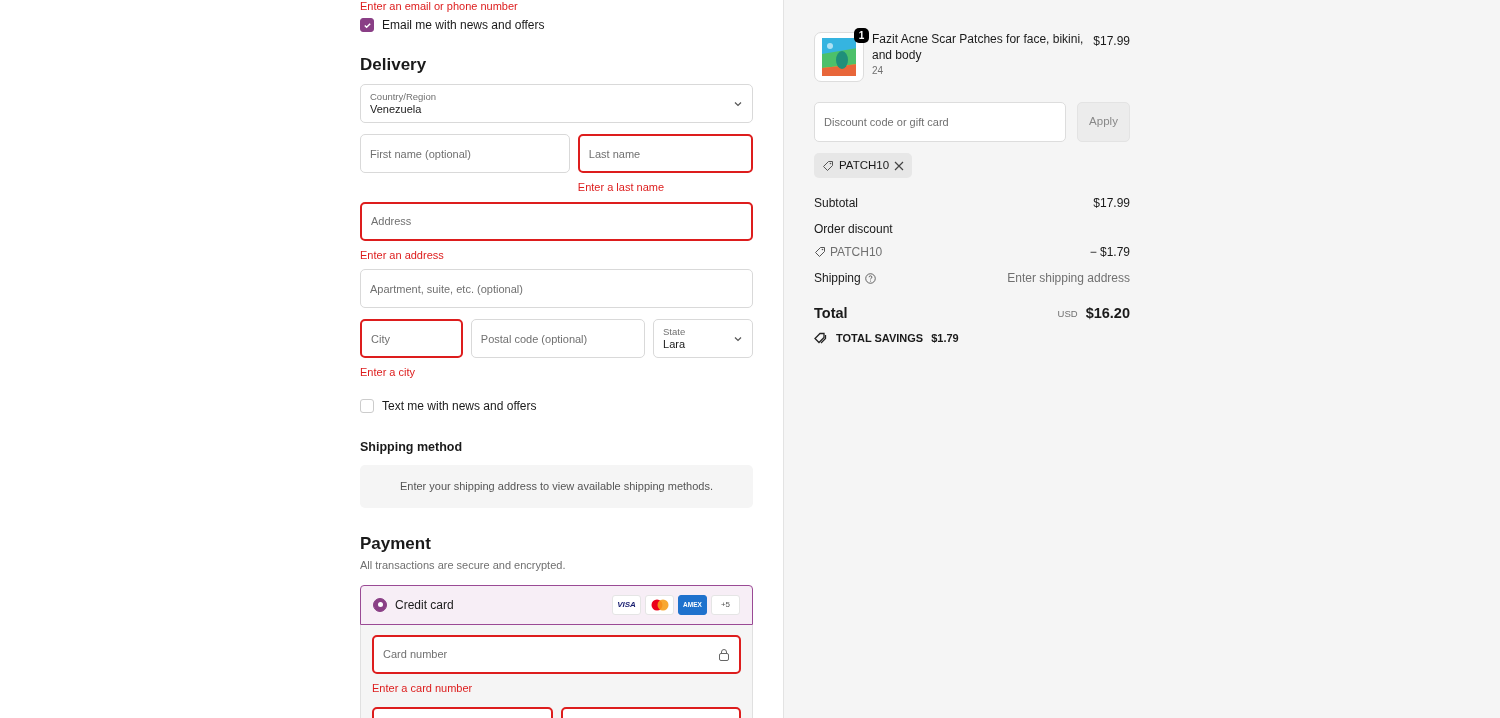 Image resolution: width=1500 pixels, height=718 pixels. I want to click on currency: USD, so click(1067, 314).